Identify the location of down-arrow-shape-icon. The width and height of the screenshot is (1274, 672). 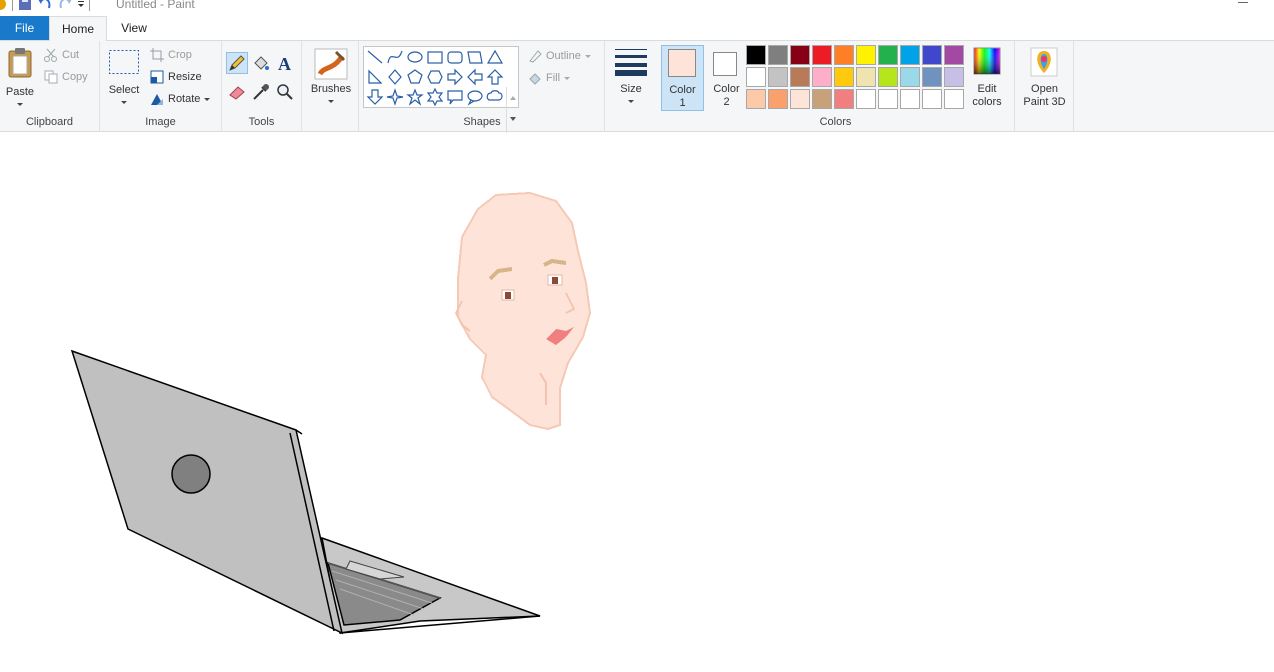
(375, 97).